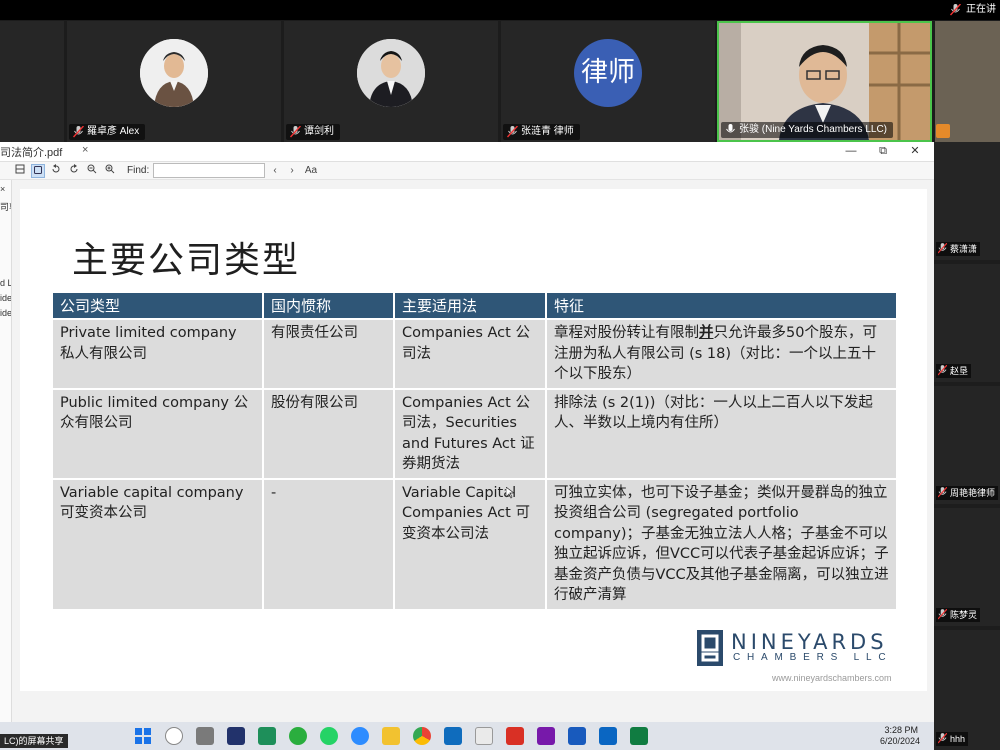 This screenshot has width=1000, height=750. Describe the element at coordinates (209, 170) in the screenshot. I see `find-input` at that location.